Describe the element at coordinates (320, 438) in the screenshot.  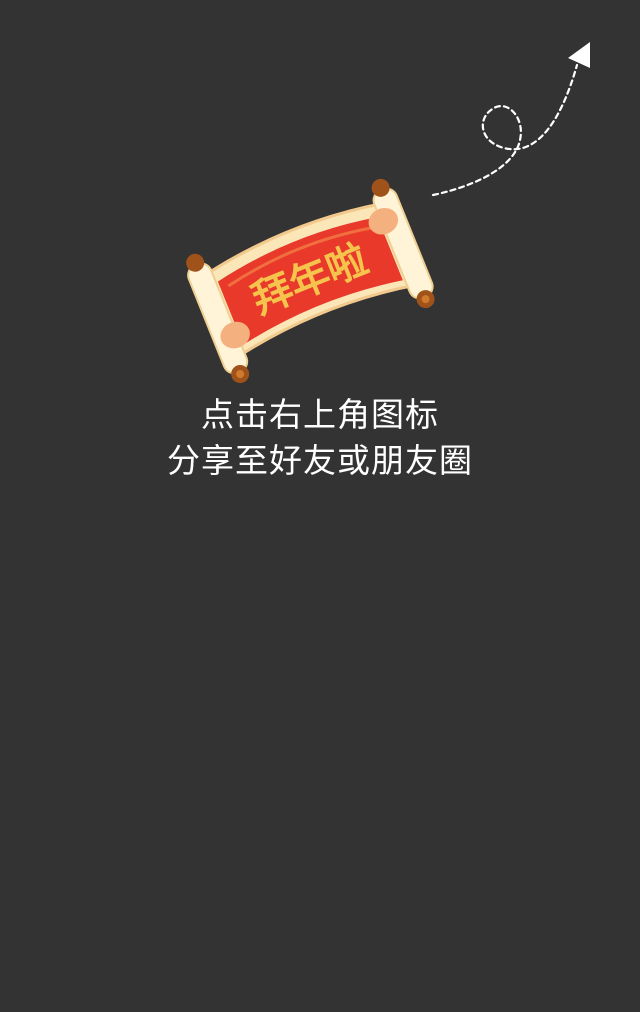
I see `share-instructions: 点击右上角图标 分享至好友或朋友圈` at that location.